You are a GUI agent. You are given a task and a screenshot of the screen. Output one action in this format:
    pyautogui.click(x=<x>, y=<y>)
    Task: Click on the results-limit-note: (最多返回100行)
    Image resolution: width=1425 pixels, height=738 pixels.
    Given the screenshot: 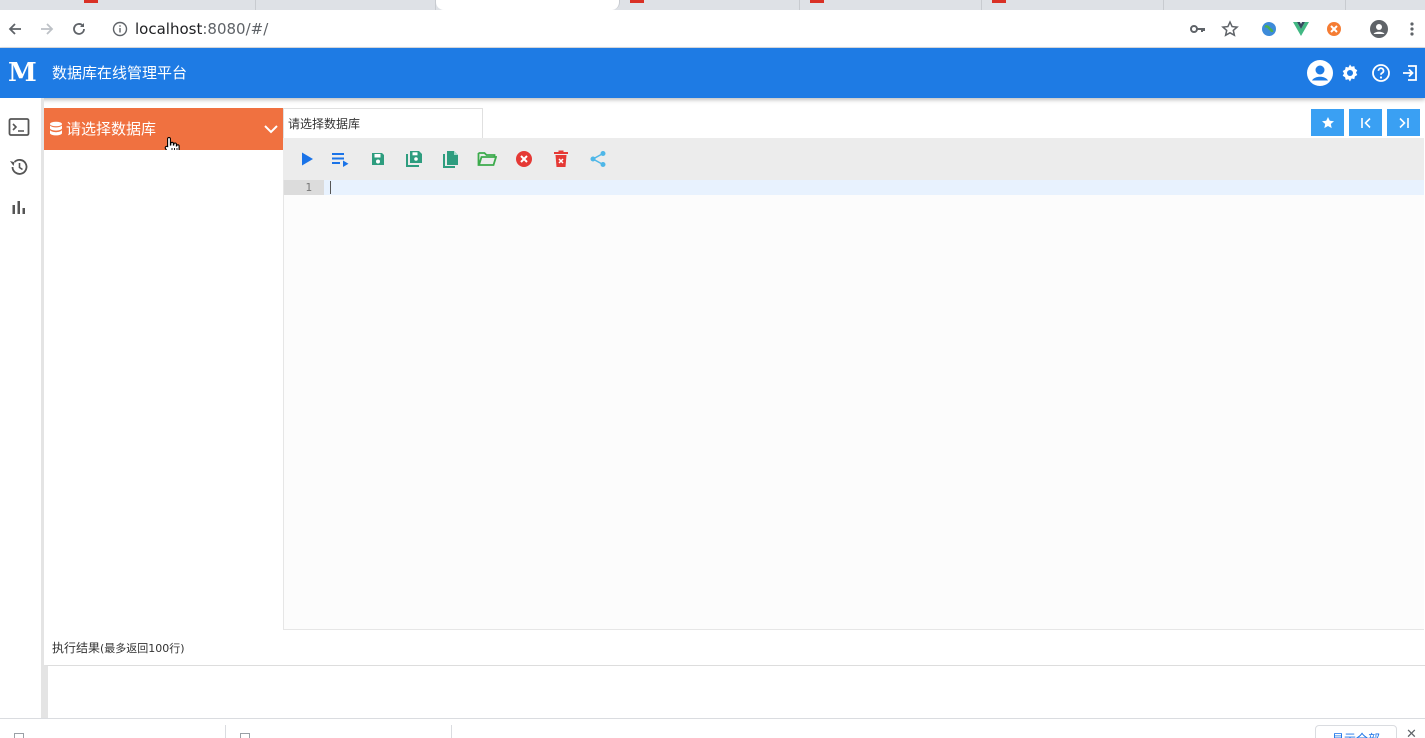 What is the action you would take?
    pyautogui.click(x=142, y=648)
    